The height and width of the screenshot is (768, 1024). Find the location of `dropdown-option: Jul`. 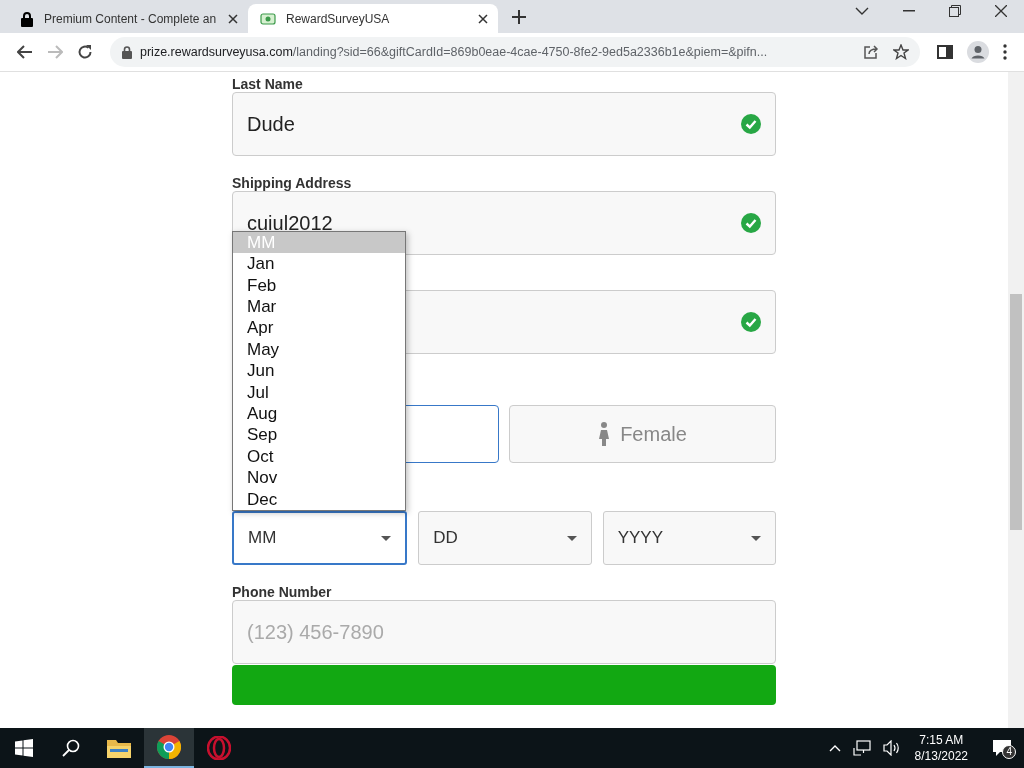

dropdown-option: Jul is located at coordinates (319, 392).